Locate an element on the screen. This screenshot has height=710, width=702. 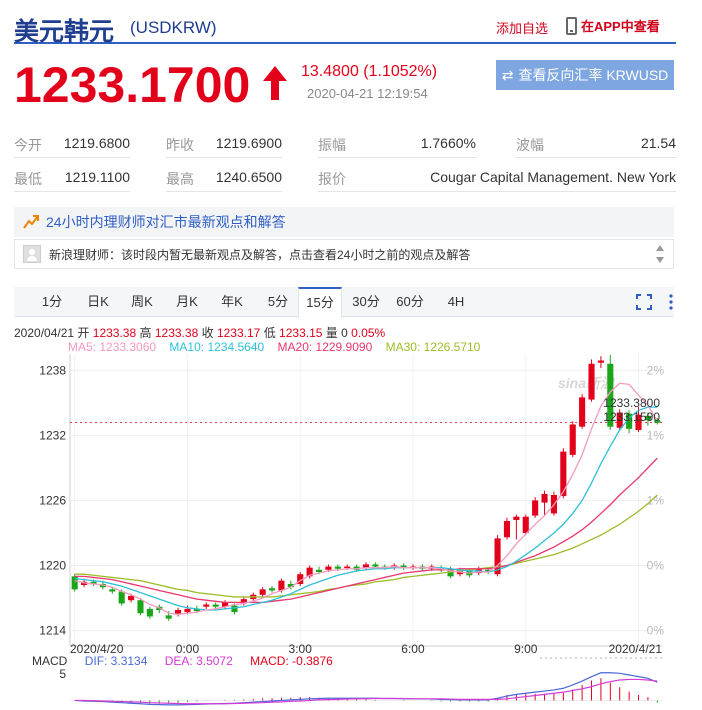
tab-day: 日K is located at coordinates (98, 302).